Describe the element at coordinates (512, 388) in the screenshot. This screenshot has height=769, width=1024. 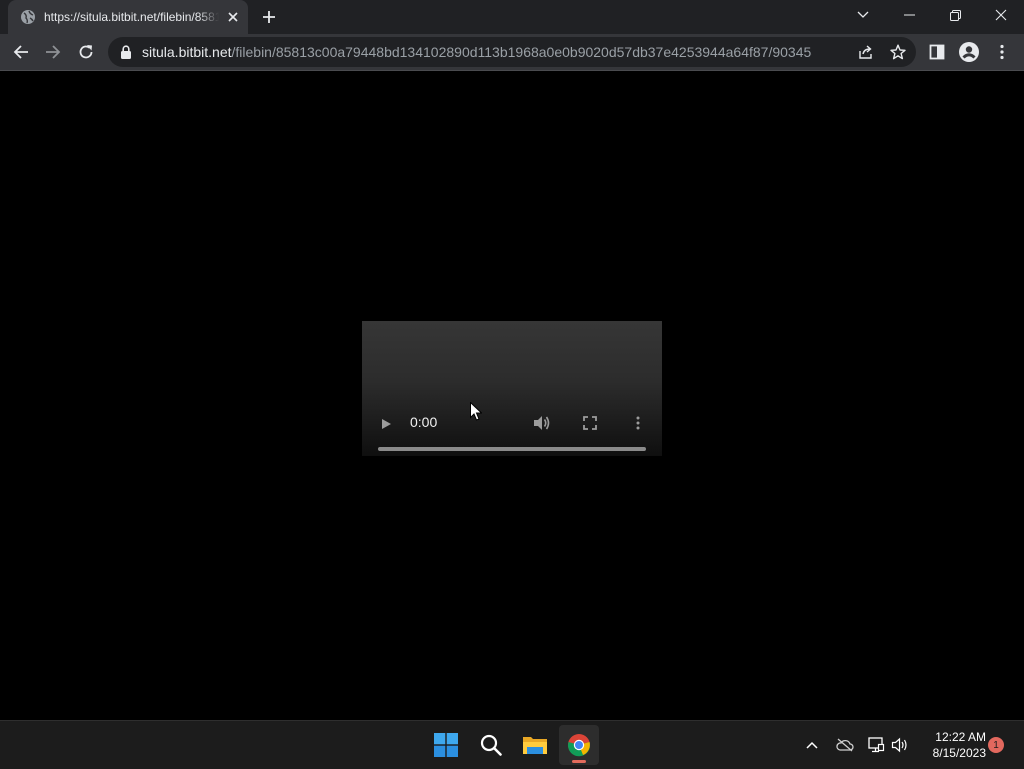
I see `video-player: 0:00` at that location.